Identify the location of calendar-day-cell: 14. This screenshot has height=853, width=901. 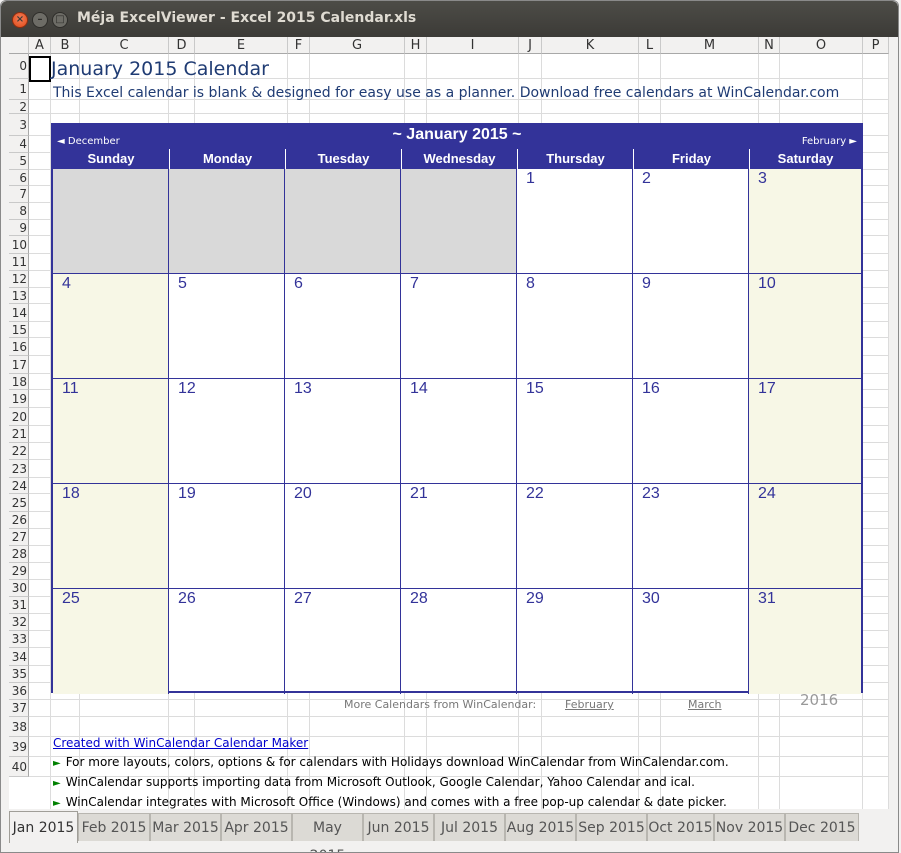
(459, 431).